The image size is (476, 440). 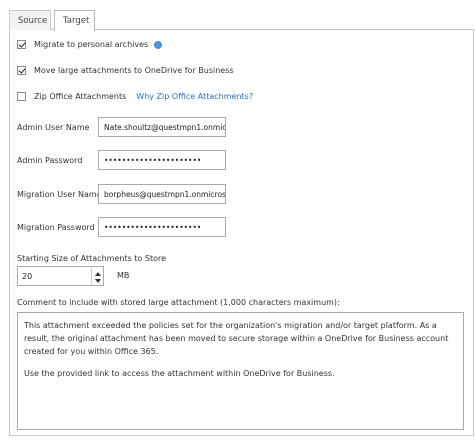 I want to click on migrate-personal-archives-option: Migrate to personal archives, so click(x=90, y=44).